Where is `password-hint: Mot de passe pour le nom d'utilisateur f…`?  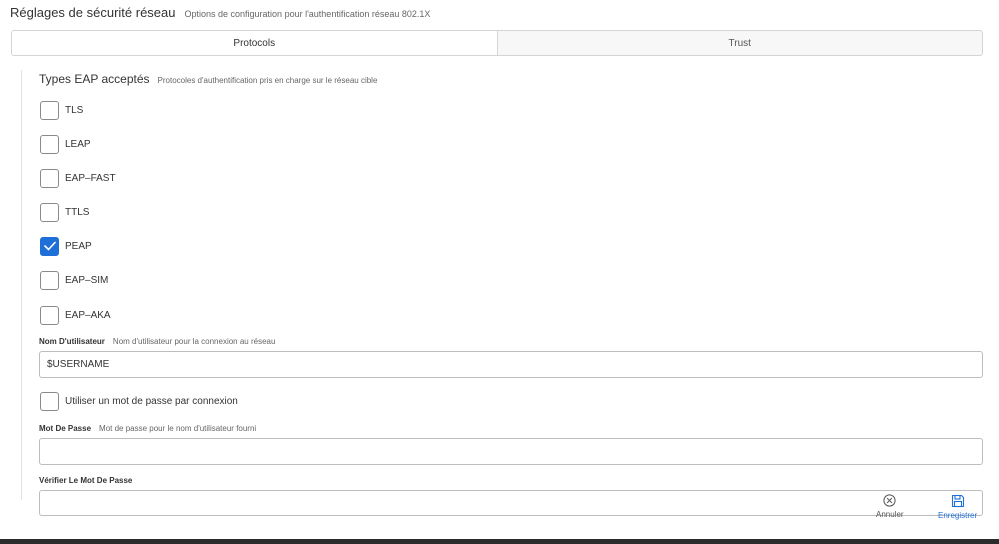
password-hint: Mot de passe pour le nom d'utilisateur f… is located at coordinates (178, 428).